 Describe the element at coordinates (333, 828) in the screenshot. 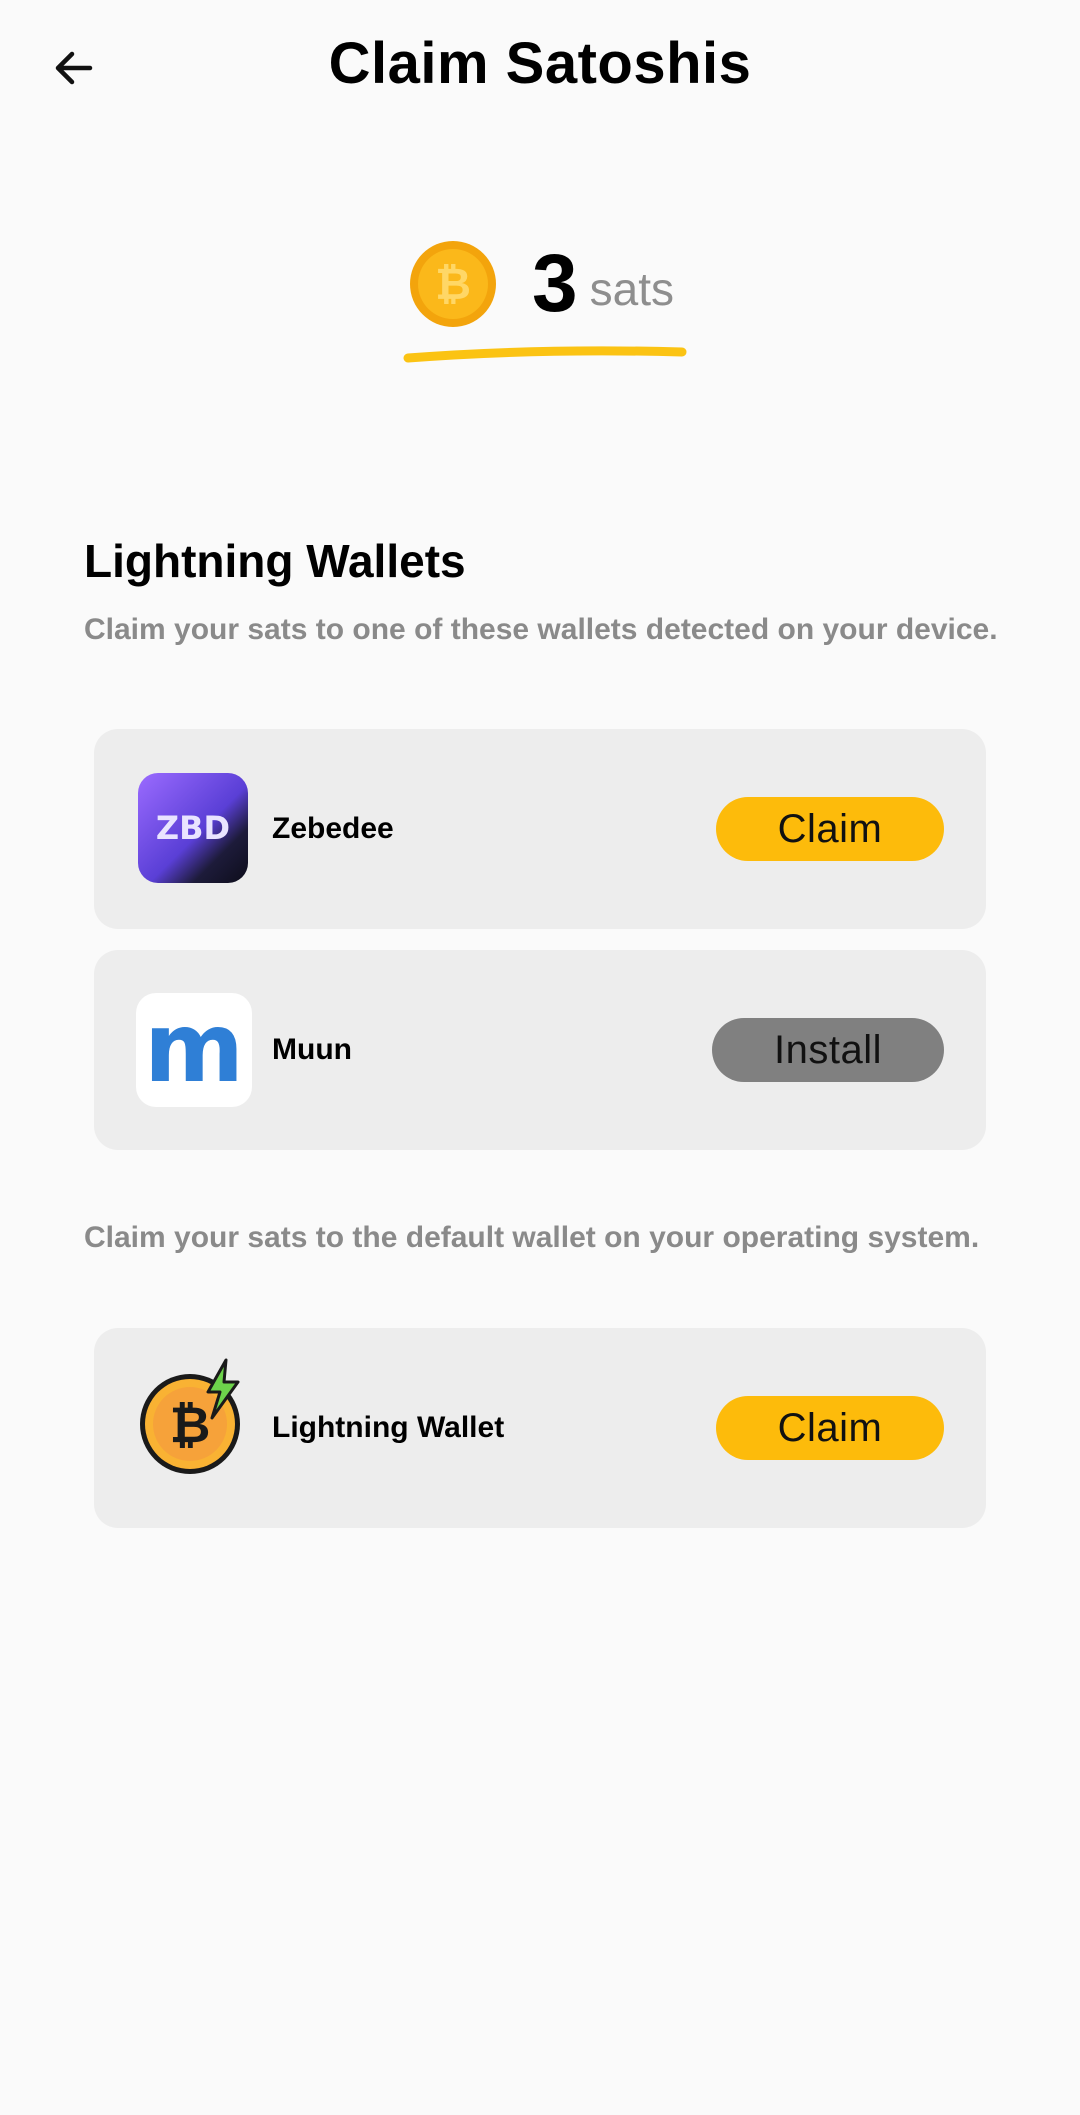

I see `wallet-name: Zebedee` at that location.